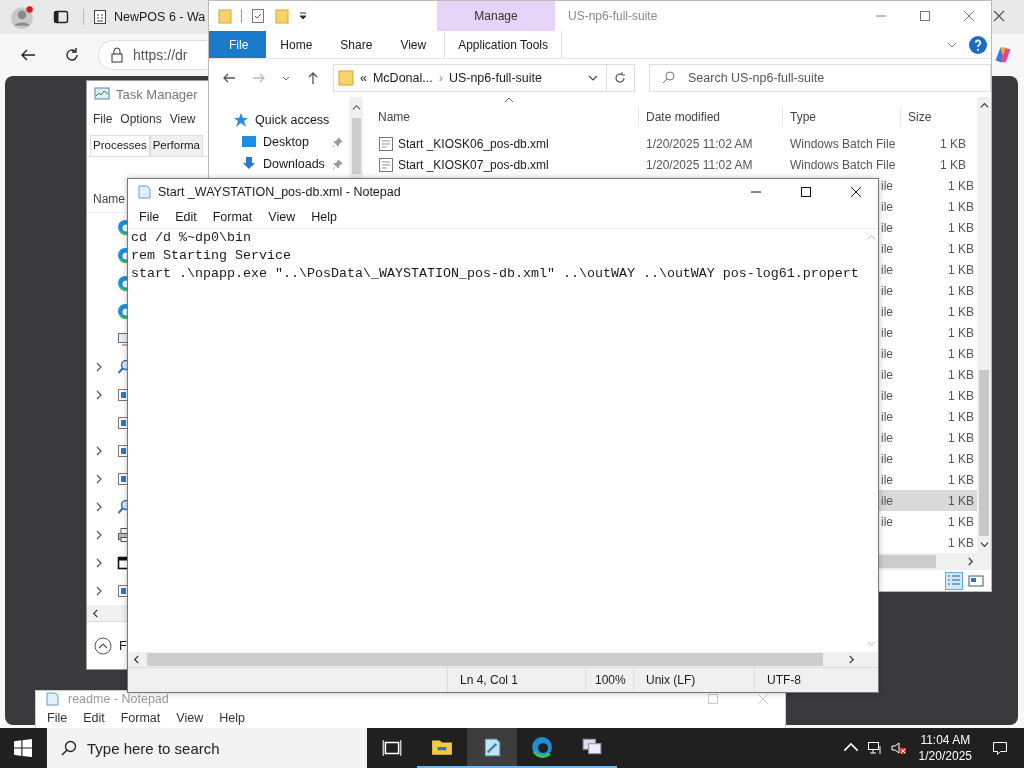 This screenshot has width=1024, height=768. What do you see at coordinates (279, 142) in the screenshot?
I see `navigation-item: Desktop` at bounding box center [279, 142].